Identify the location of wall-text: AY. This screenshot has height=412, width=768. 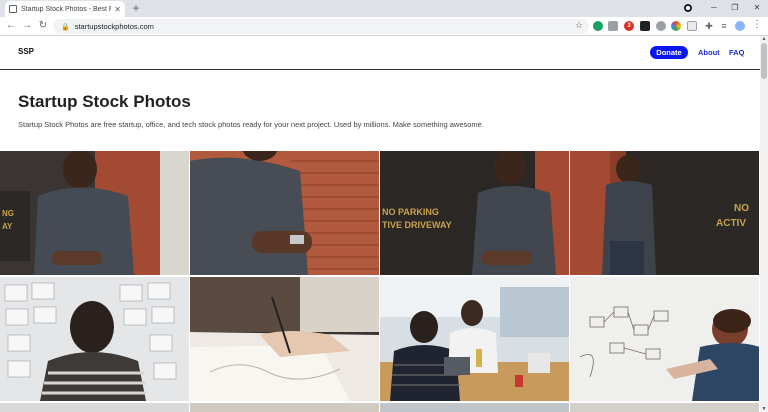
(7, 226).